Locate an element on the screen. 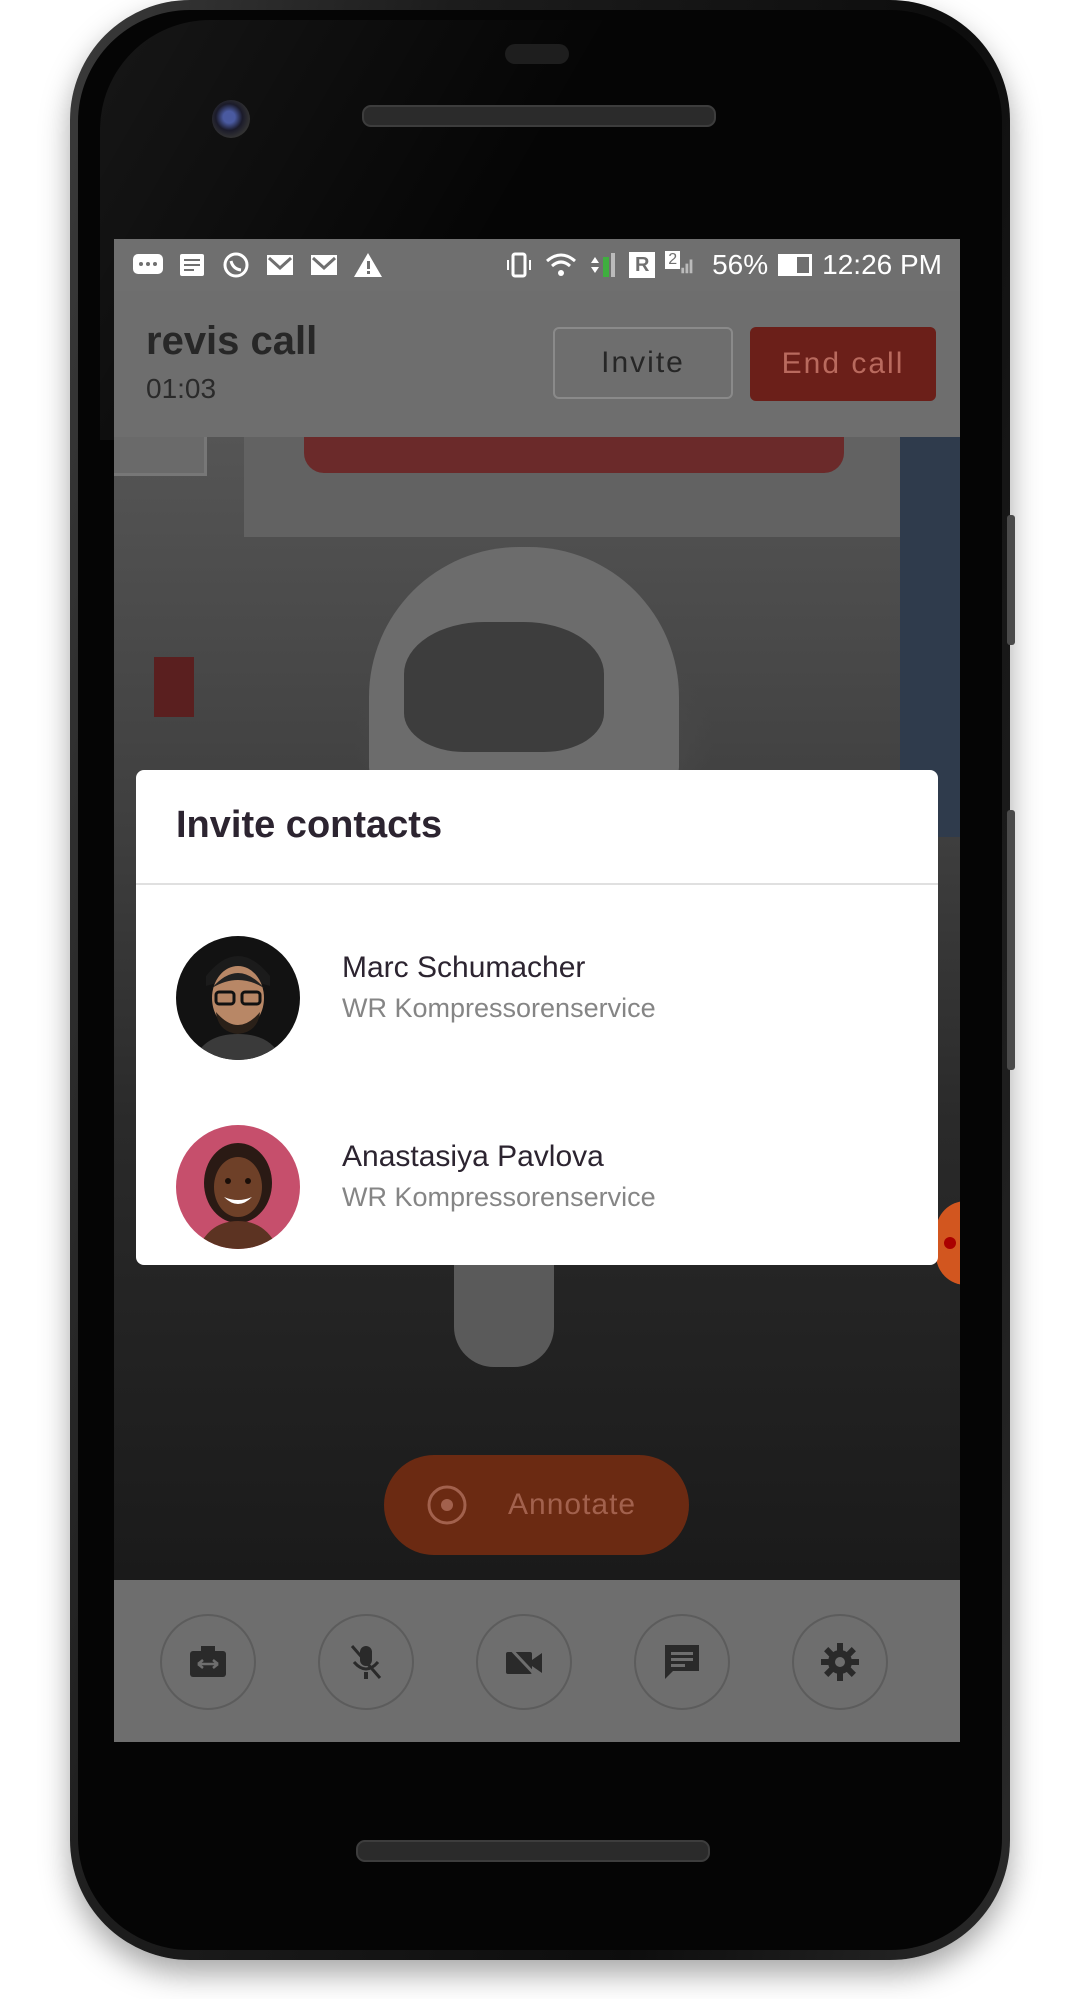  call-toolbar is located at coordinates (537, 1661).